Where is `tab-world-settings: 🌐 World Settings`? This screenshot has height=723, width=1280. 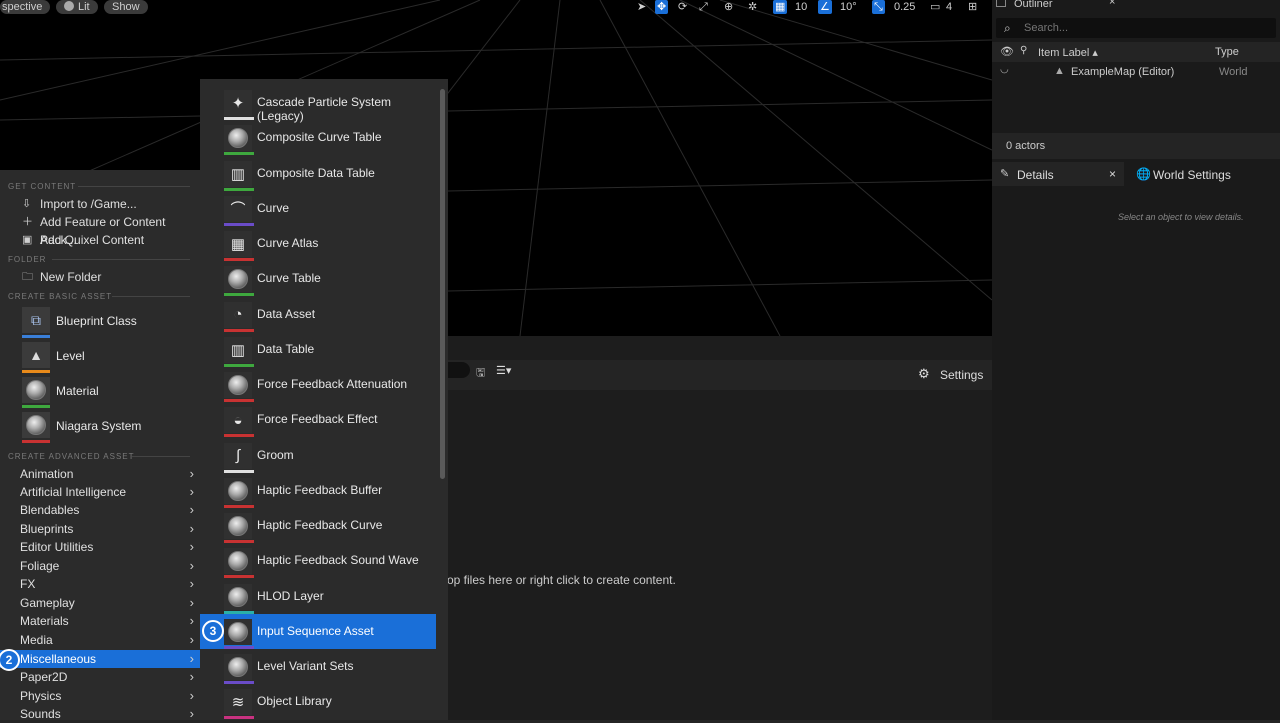
tab-world-settings: 🌐 World Settings is located at coordinates (1200, 174).